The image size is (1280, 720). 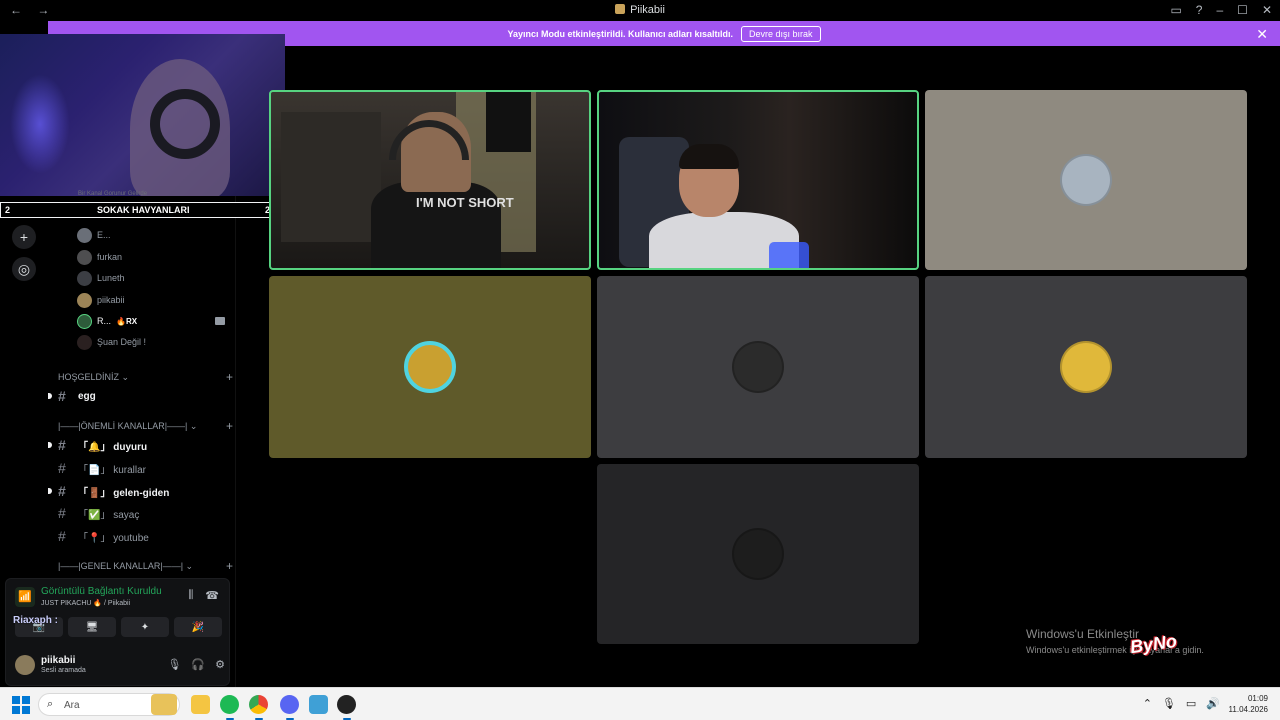 I want to click on server-logo-icon, so click(x=620, y=9).